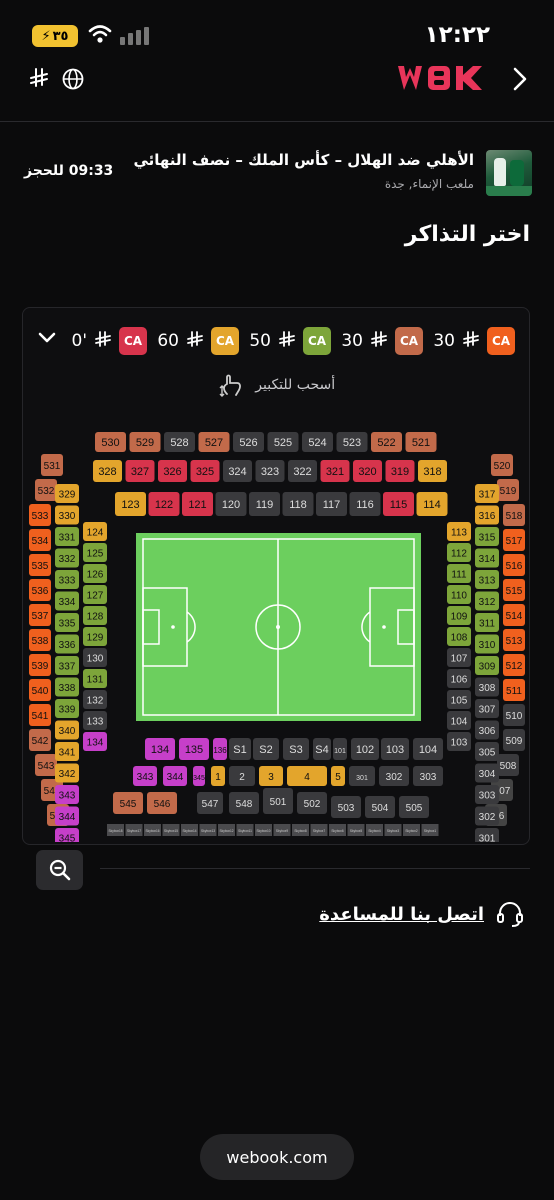  I want to click on battery-level: ٣٥, so click(60, 36).